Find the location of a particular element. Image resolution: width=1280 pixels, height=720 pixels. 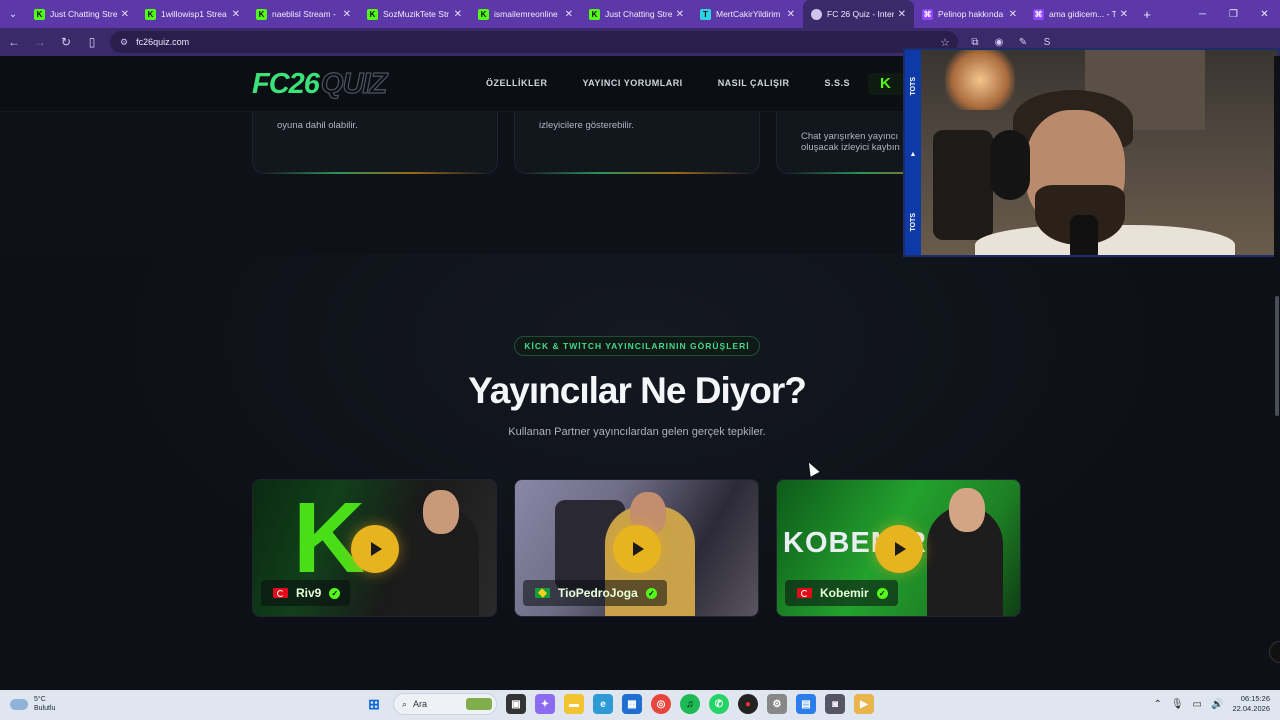

weather-desc: Bulutlu is located at coordinates (45, 708).